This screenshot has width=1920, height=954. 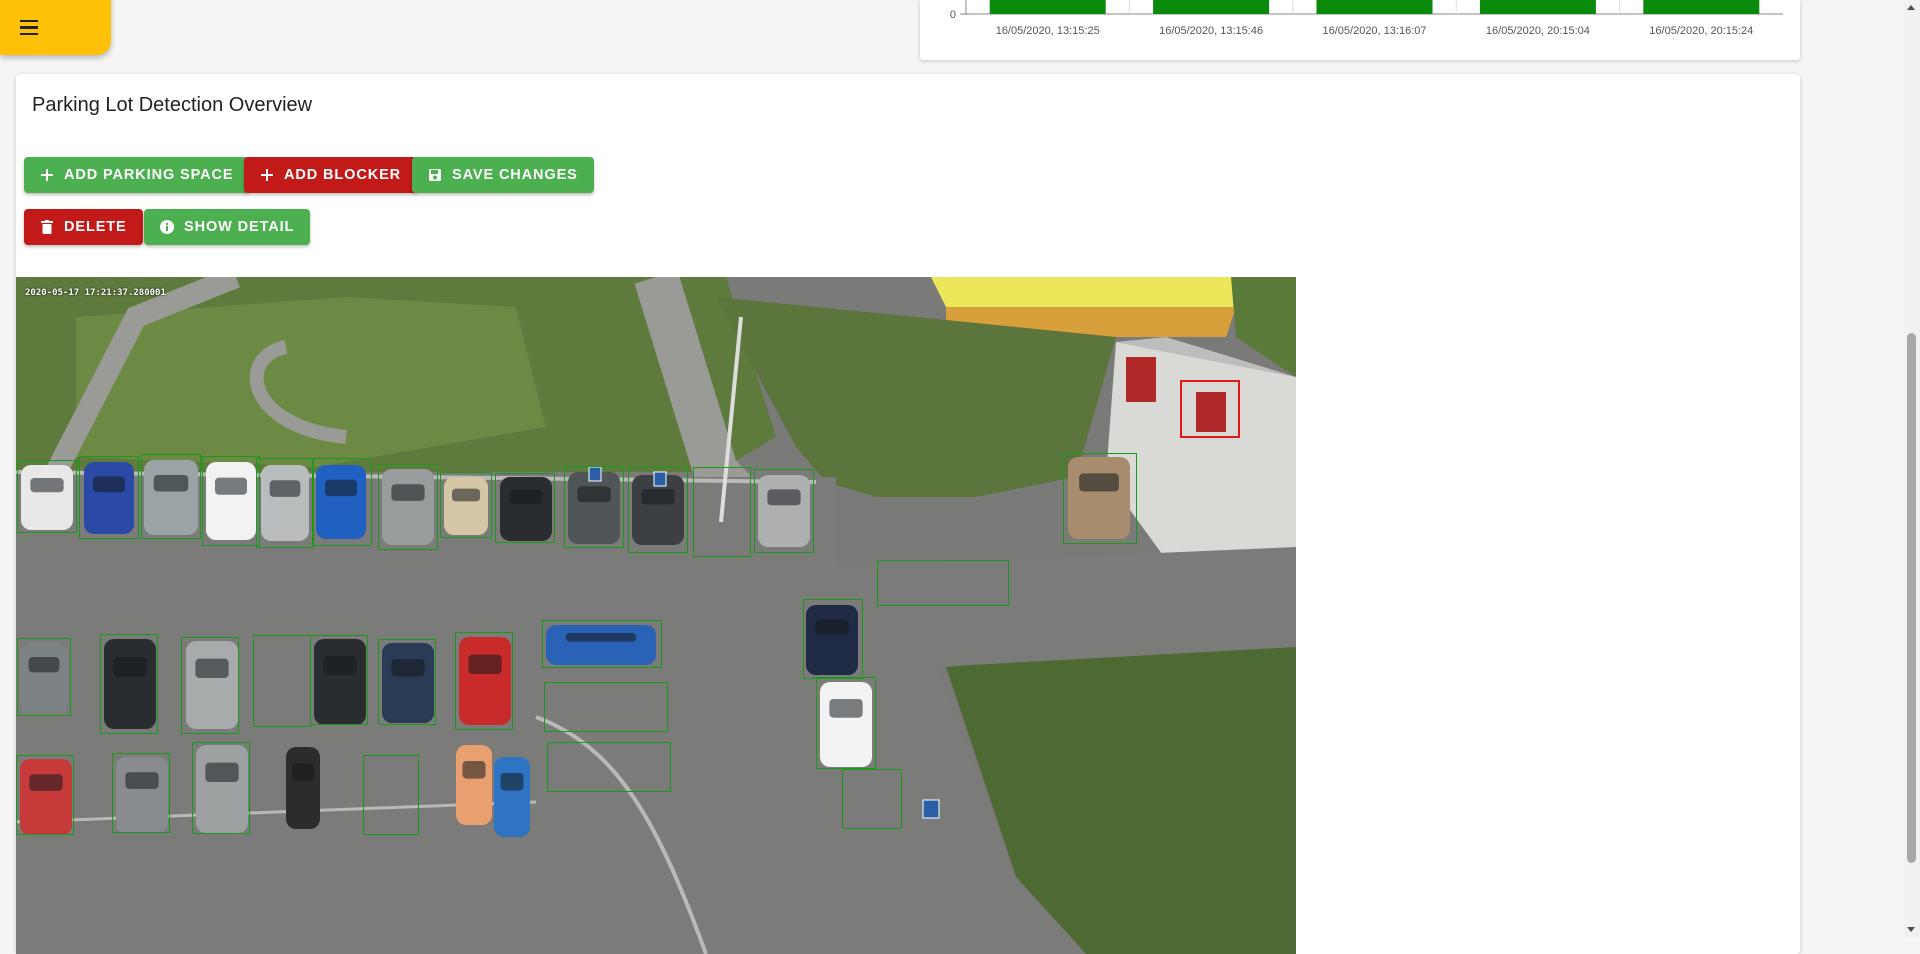 I want to click on delete-label: DELETE, so click(x=95, y=227).